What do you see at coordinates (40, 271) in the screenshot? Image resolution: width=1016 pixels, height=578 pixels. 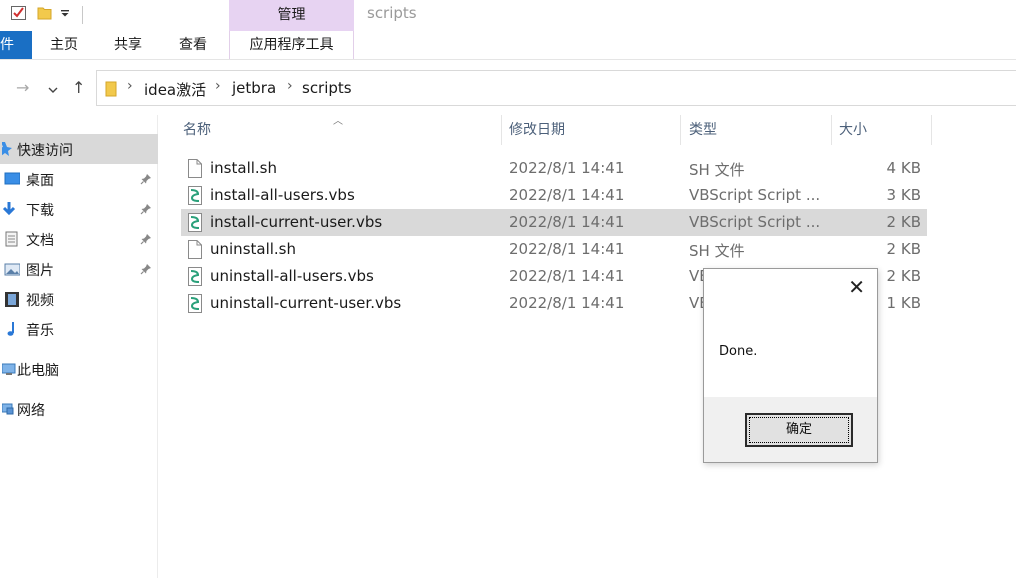 I see `nav-item-label: 图片` at bounding box center [40, 271].